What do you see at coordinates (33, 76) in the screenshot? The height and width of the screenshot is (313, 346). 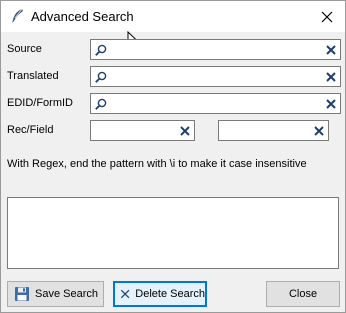 I see `translated-label: Translated` at bounding box center [33, 76].